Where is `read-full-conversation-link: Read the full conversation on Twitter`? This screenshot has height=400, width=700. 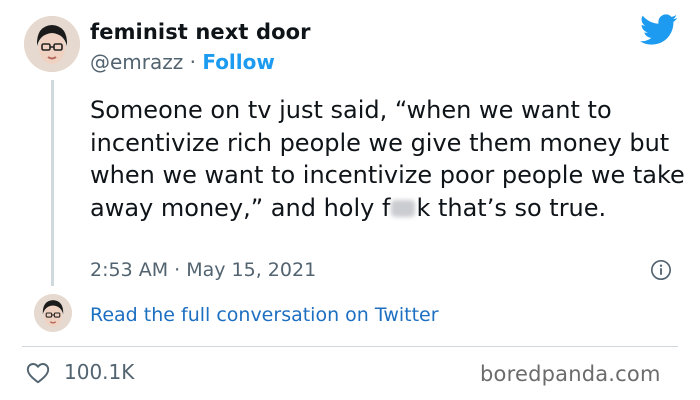
read-full-conversation-link: Read the full conversation on Twitter is located at coordinates (264, 315).